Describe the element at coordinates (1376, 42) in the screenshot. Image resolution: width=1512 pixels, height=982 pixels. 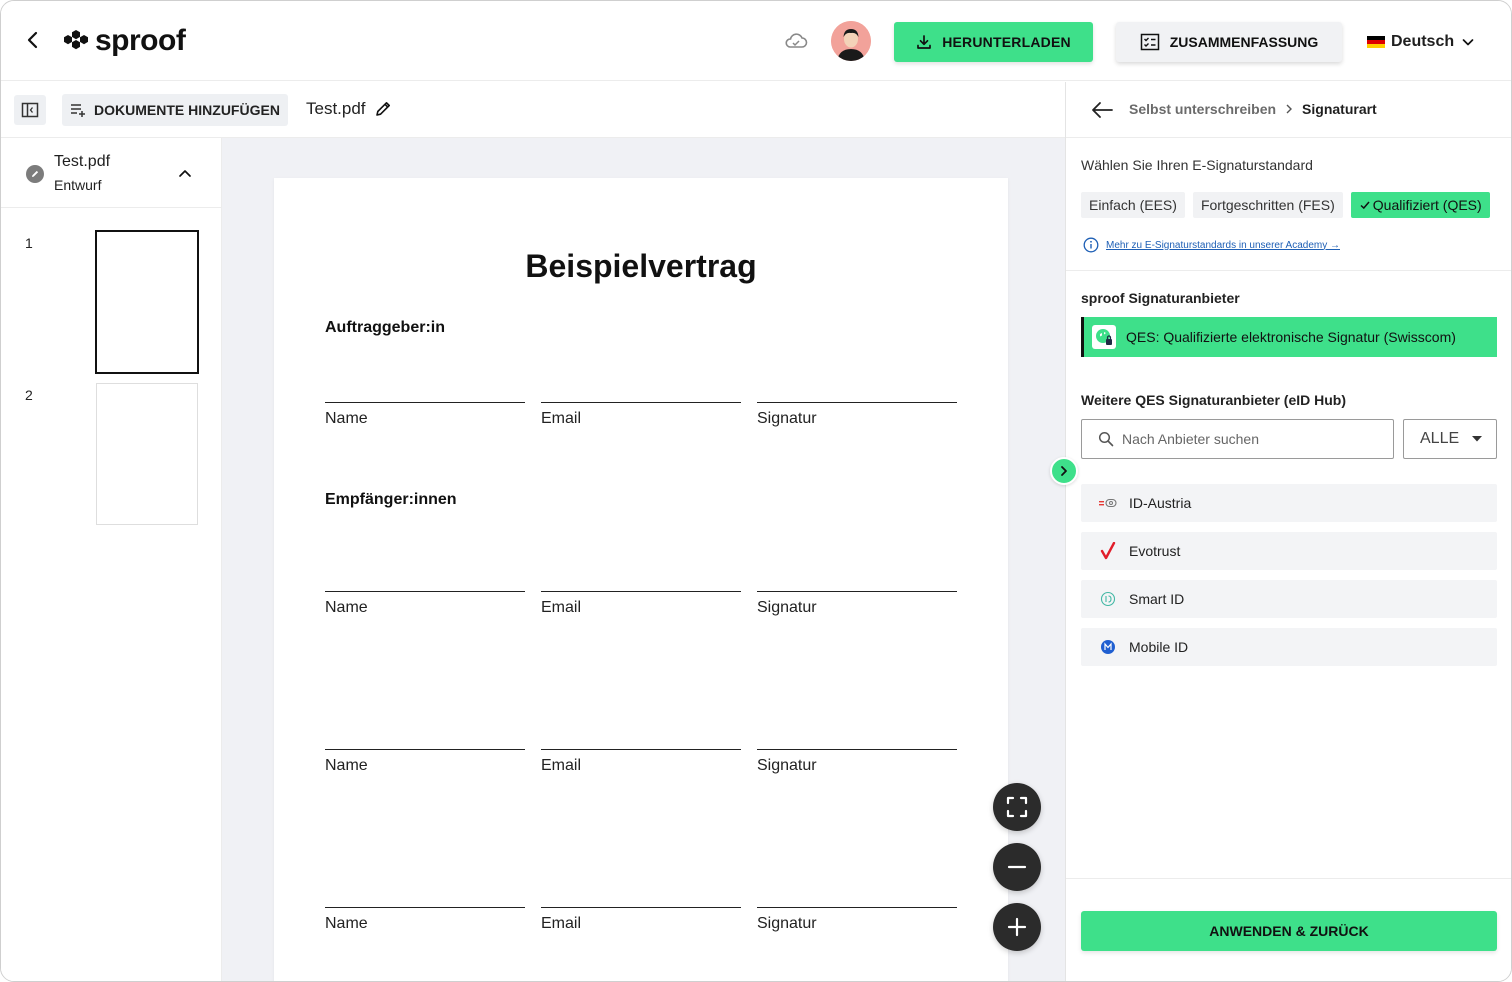
I see `german-flag-icon` at that location.